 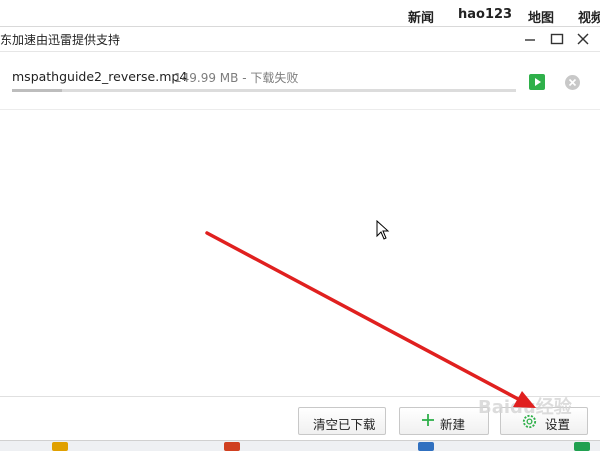 I want to click on mouse-cursor-icon, so click(x=383, y=230).